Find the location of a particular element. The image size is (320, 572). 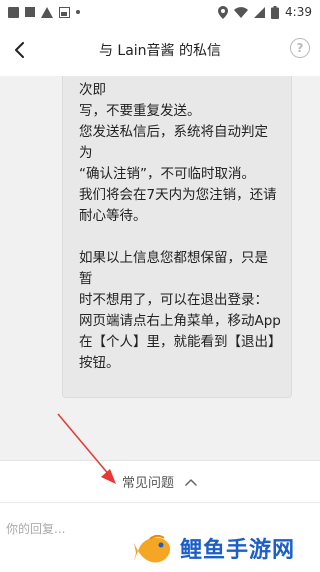

message-line: 或重复，请勿反复点击，发送一次即 is located at coordinates (173, 87).